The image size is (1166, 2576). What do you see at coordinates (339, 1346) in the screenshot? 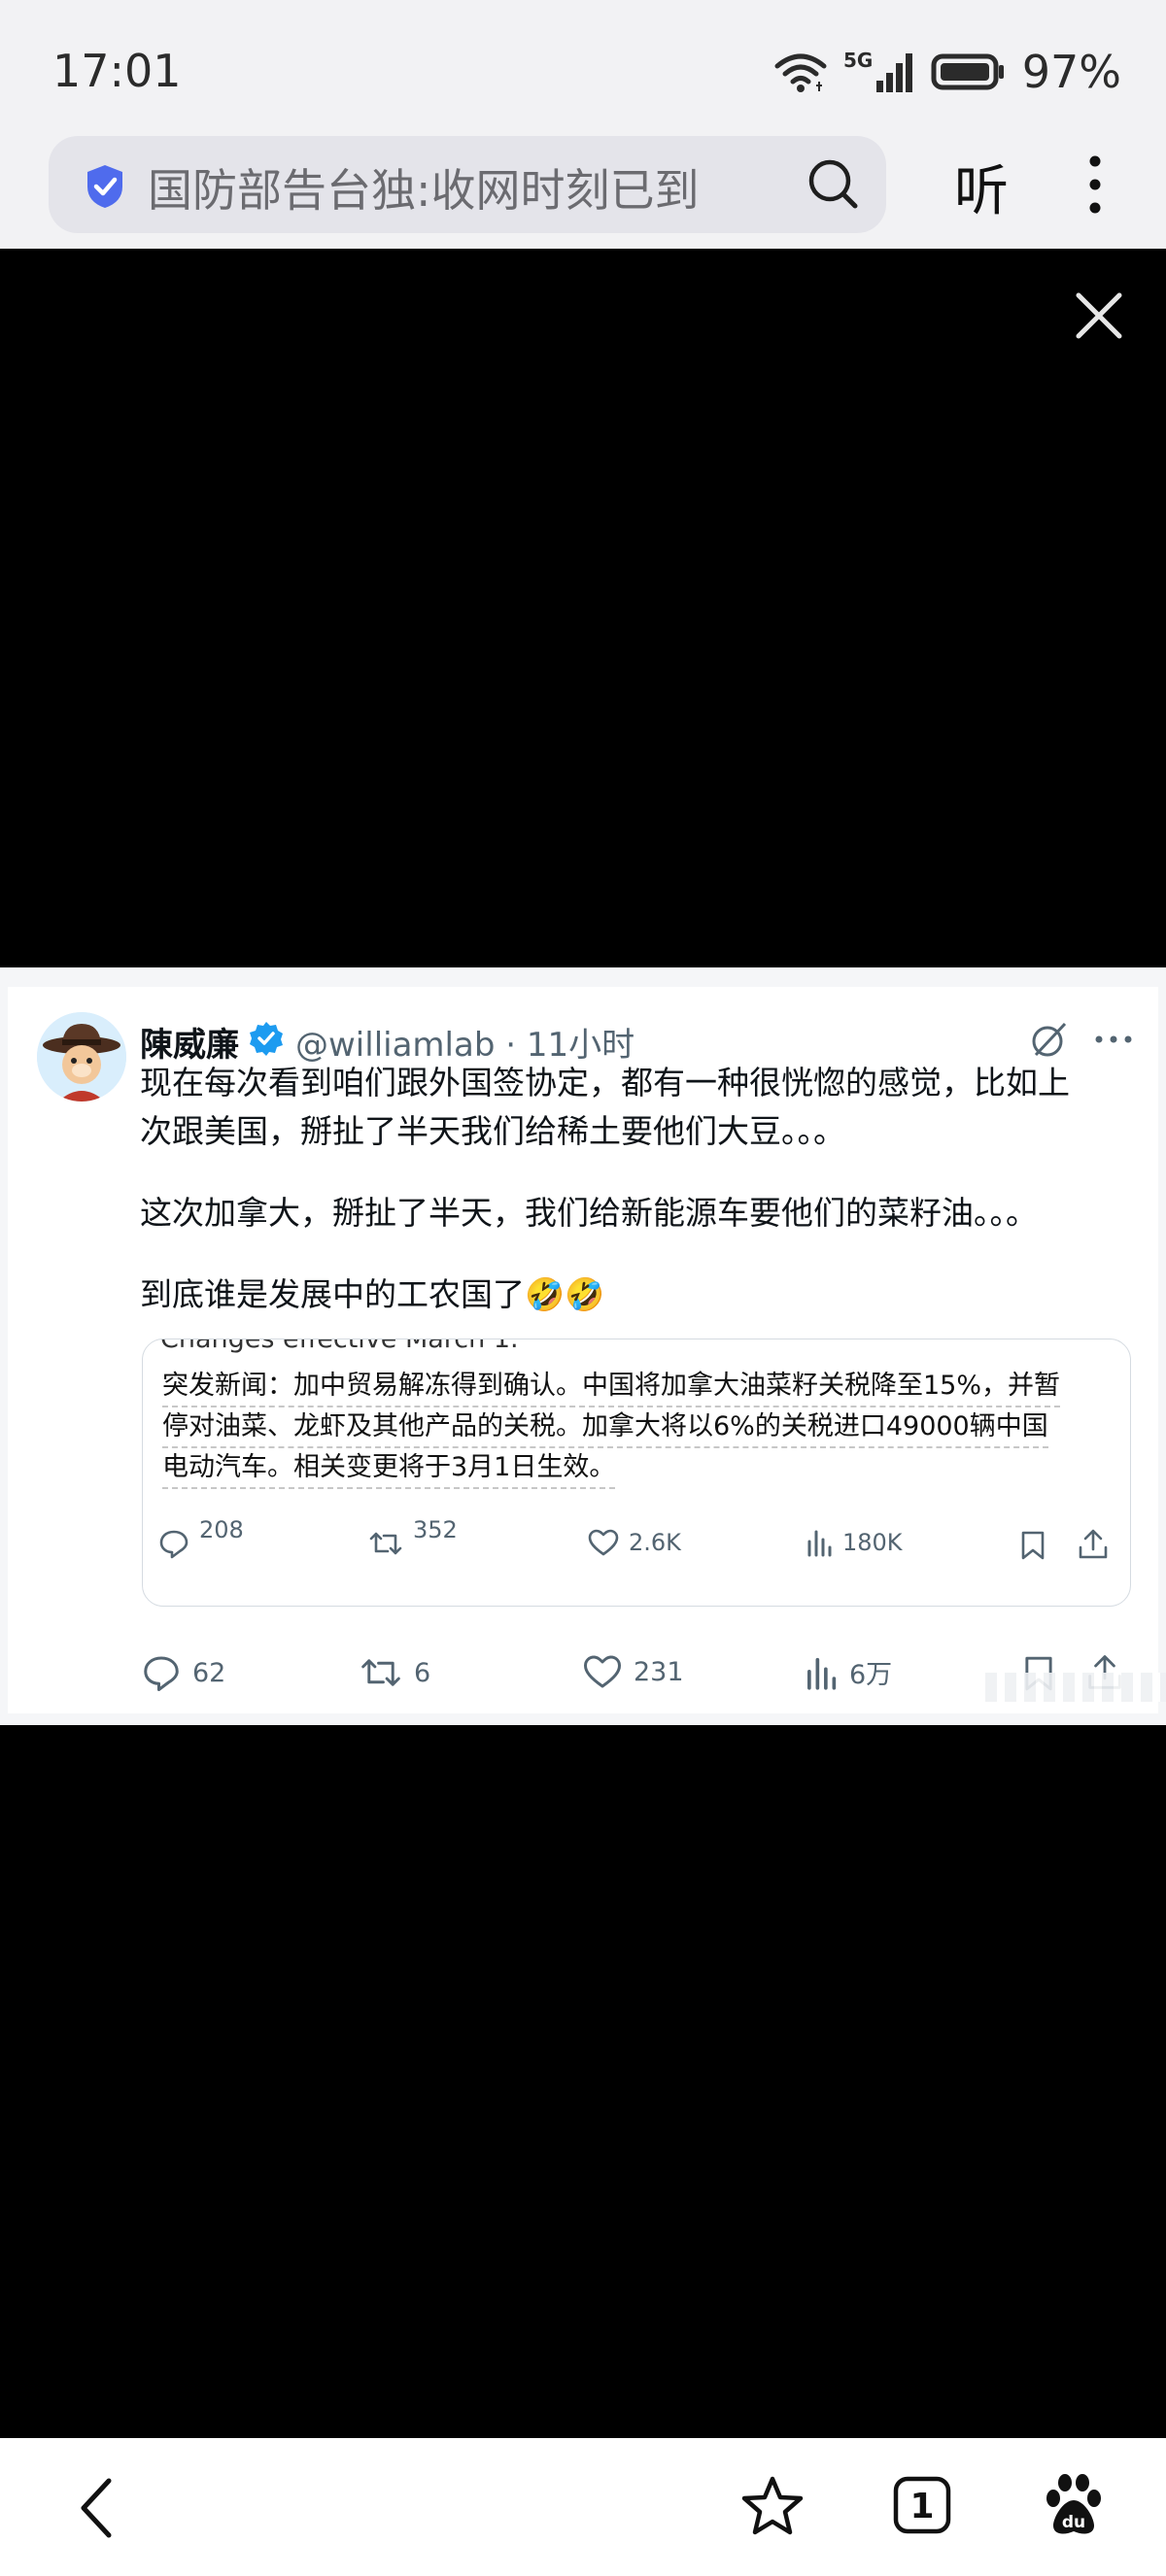
I see `quoted-cut-off-text: Changes effective March 1.` at bounding box center [339, 1346].